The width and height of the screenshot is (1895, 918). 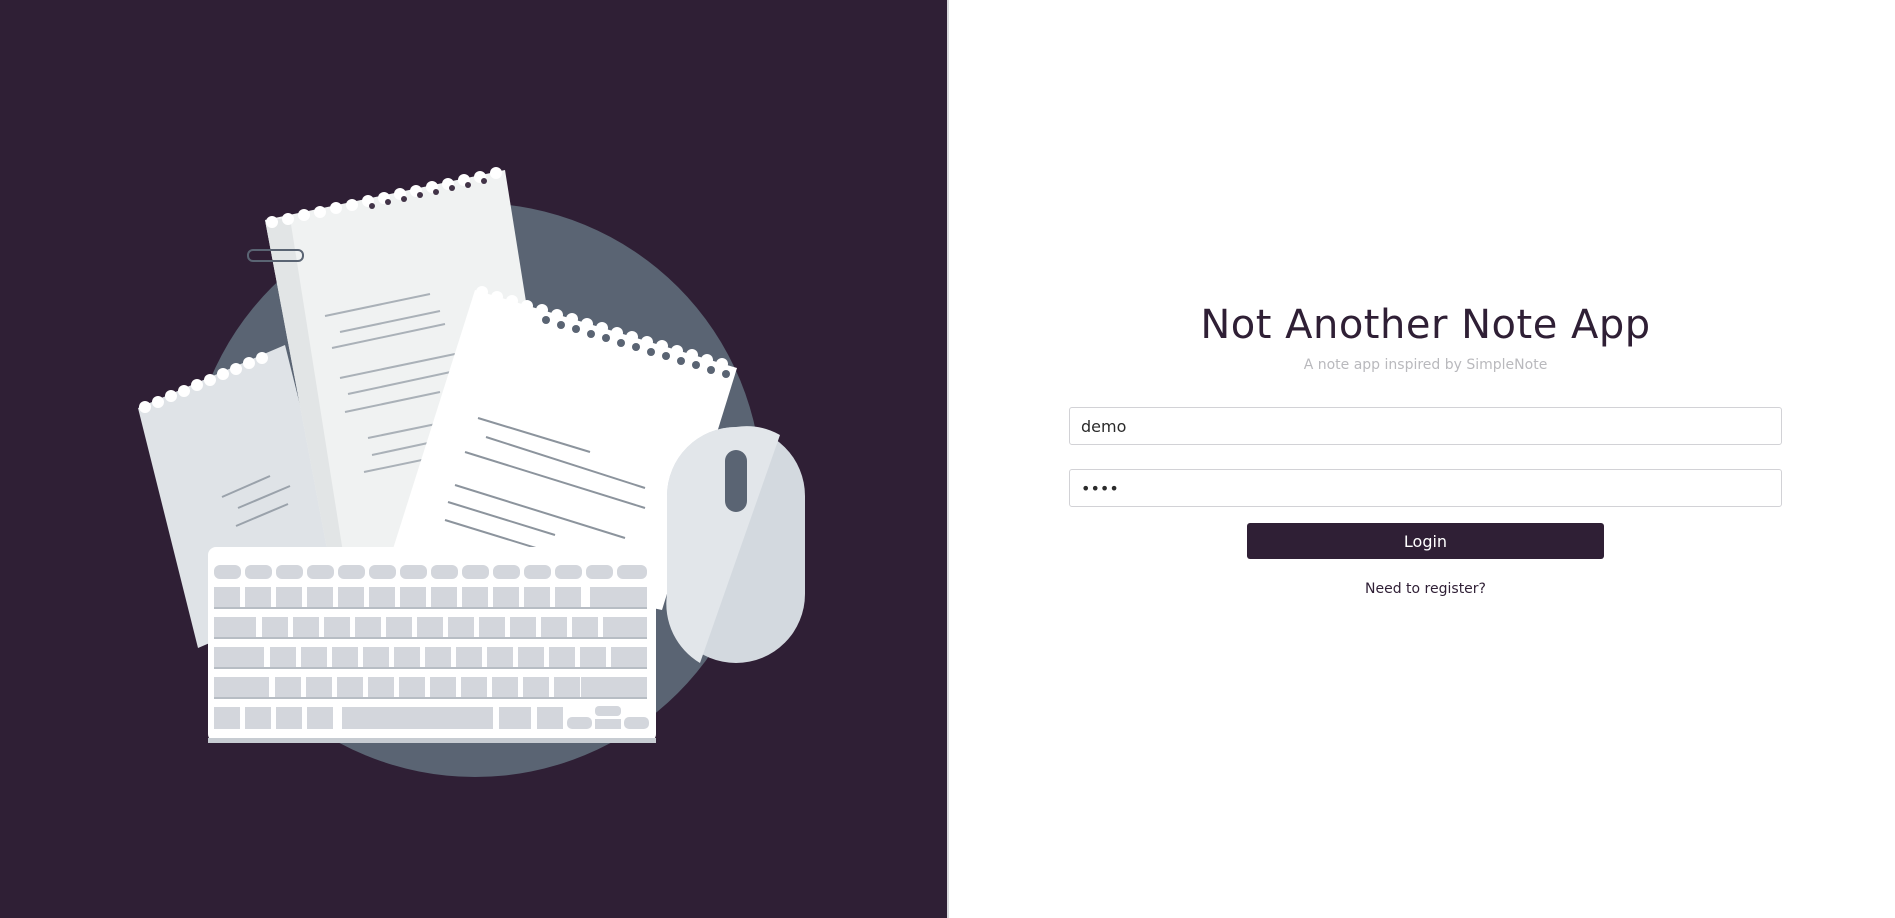 What do you see at coordinates (1425, 488) in the screenshot?
I see `password-input` at bounding box center [1425, 488].